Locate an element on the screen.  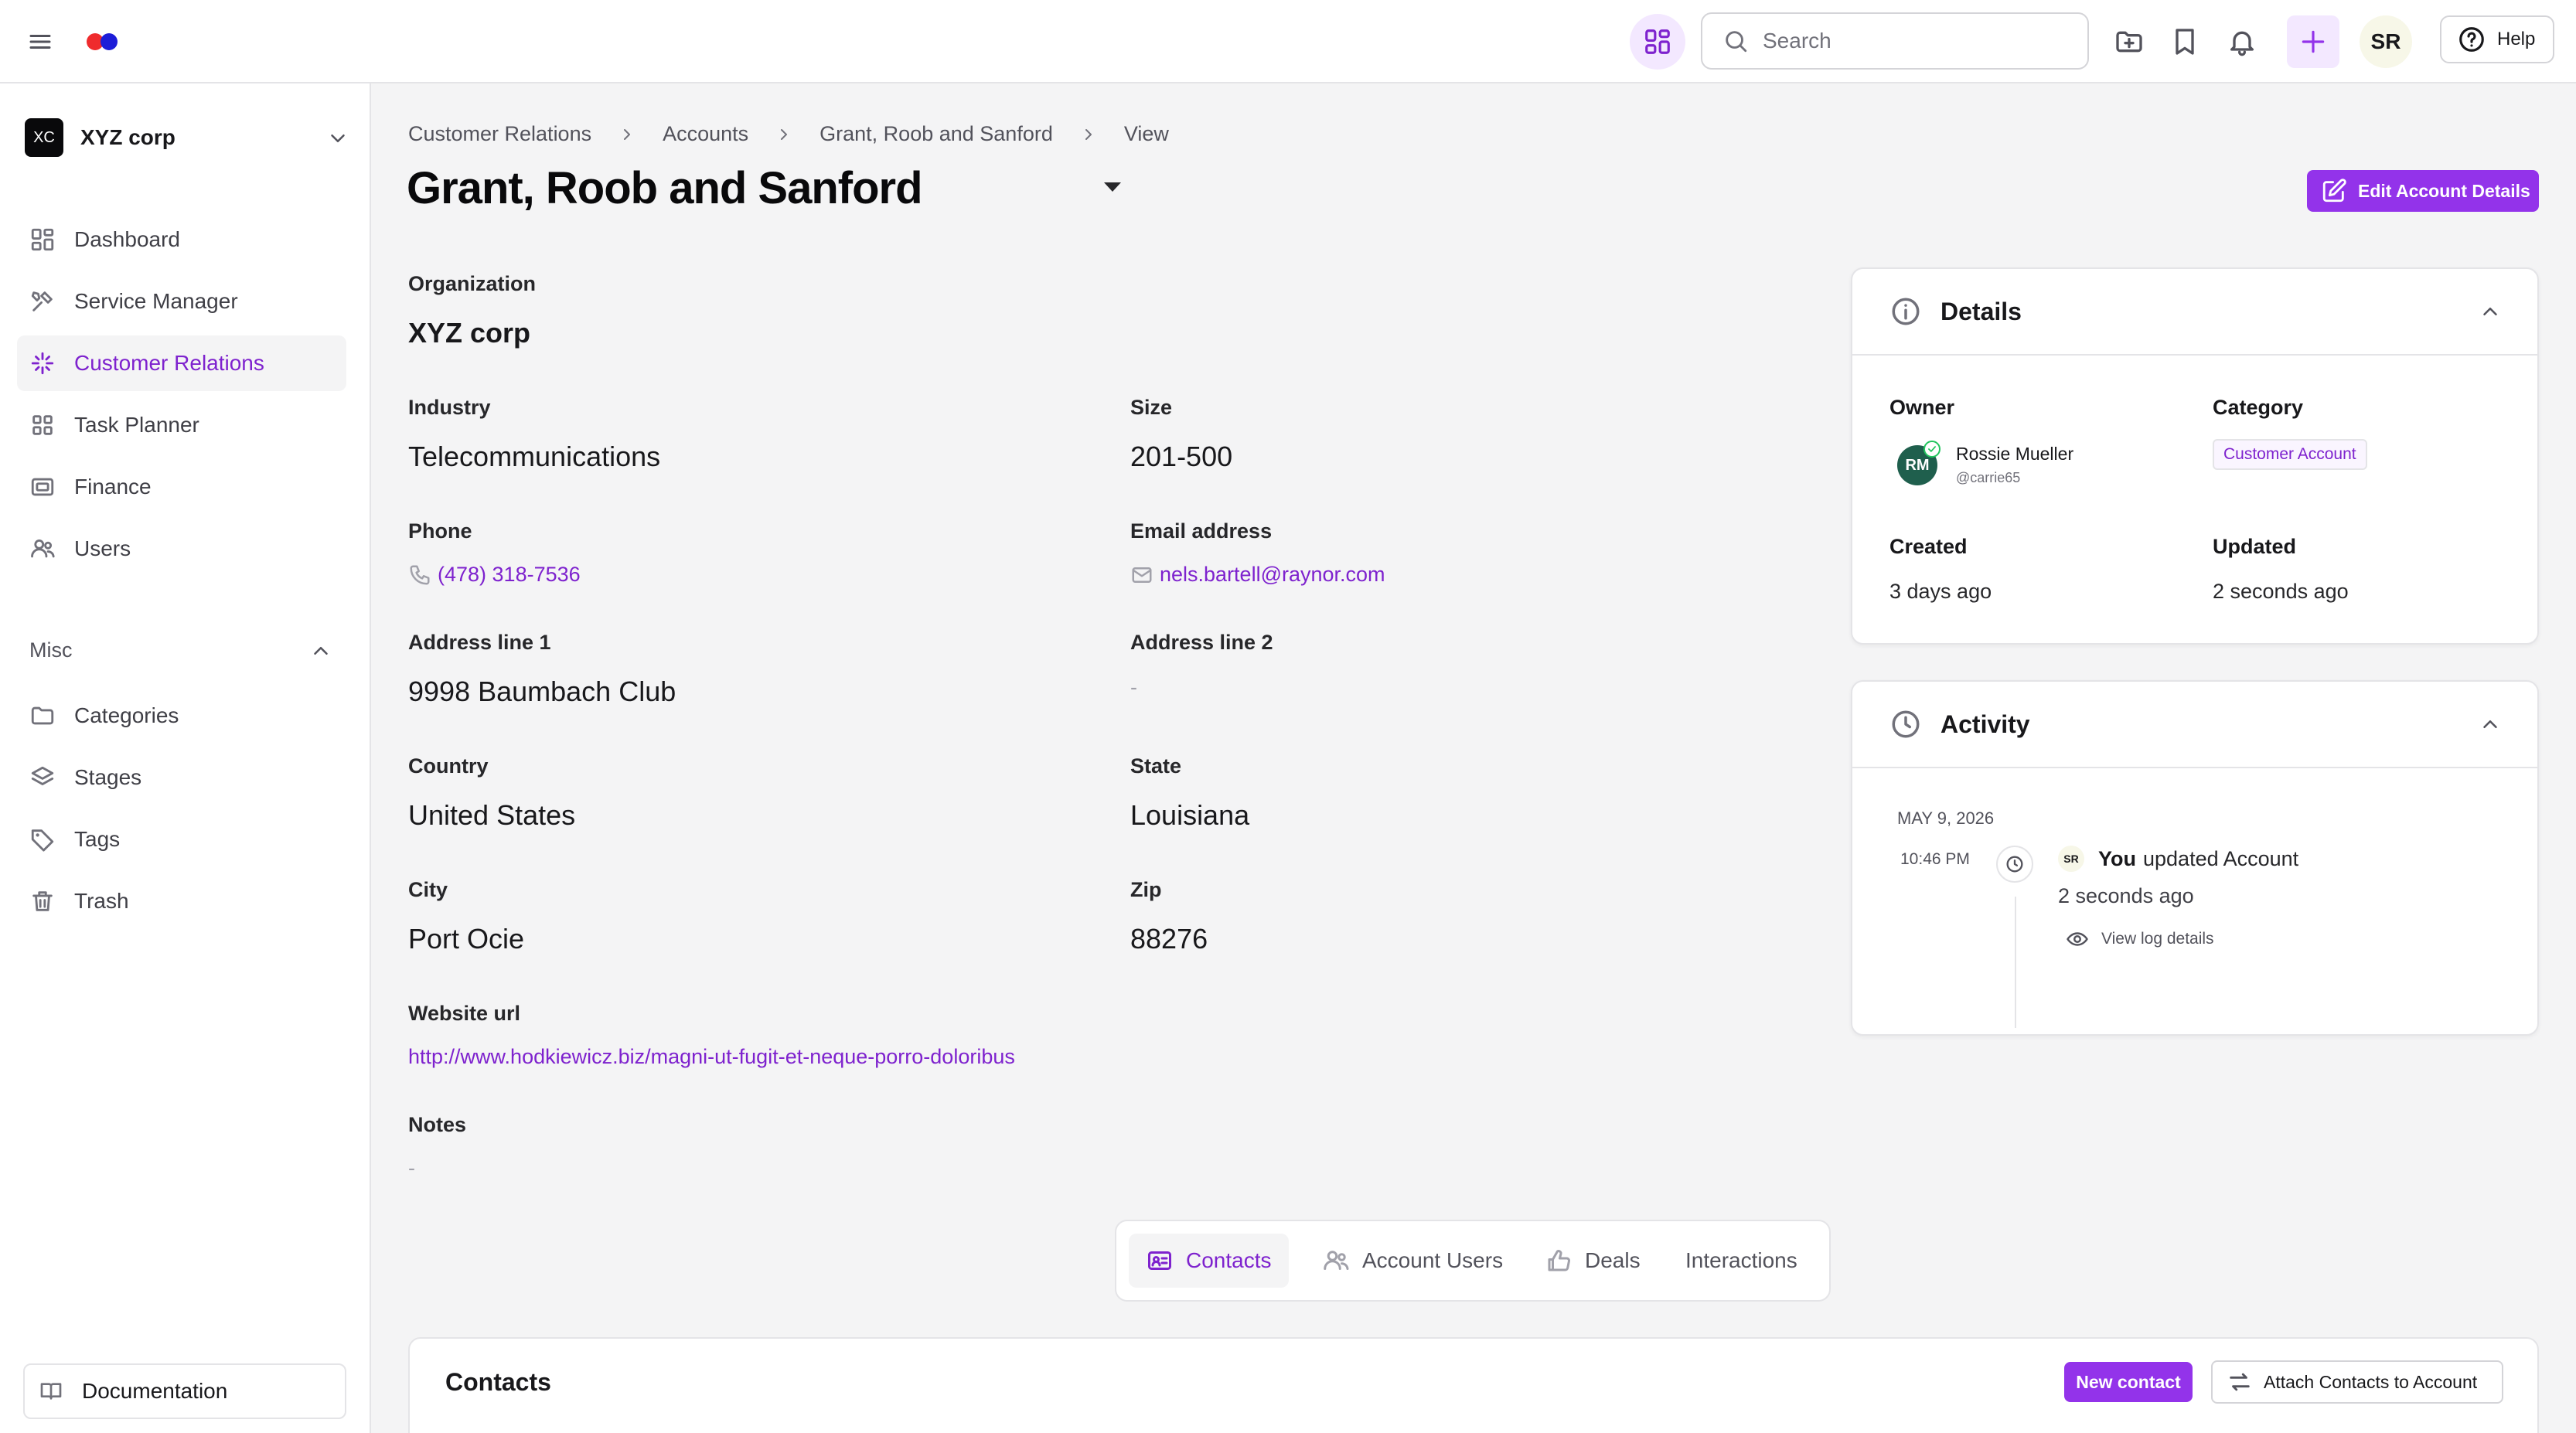
activity-title: Activity is located at coordinates (1985, 724).